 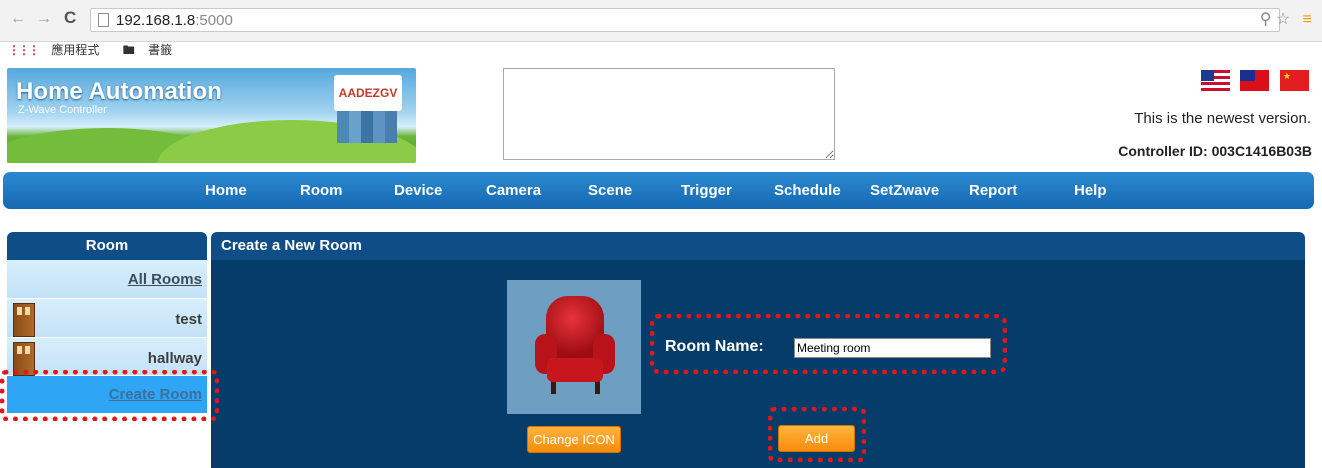 I want to click on nav-report: Report, so click(x=993, y=190).